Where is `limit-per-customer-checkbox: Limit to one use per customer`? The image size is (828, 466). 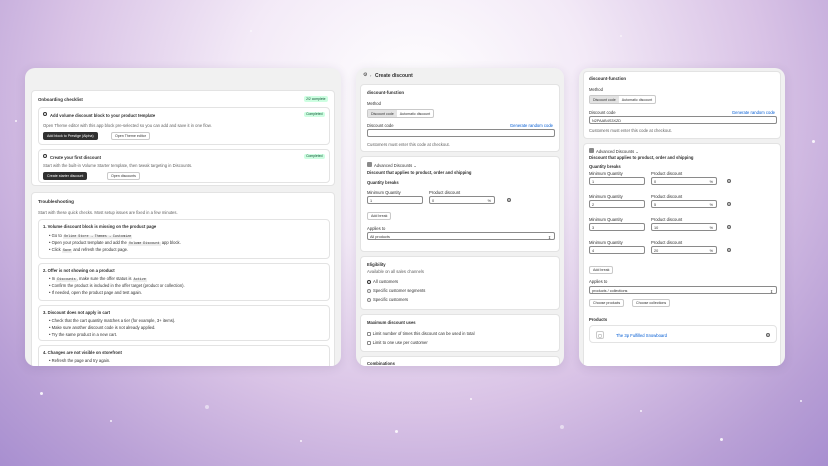
limit-per-customer-checkbox: Limit to one use per customer is located at coordinates (397, 342).